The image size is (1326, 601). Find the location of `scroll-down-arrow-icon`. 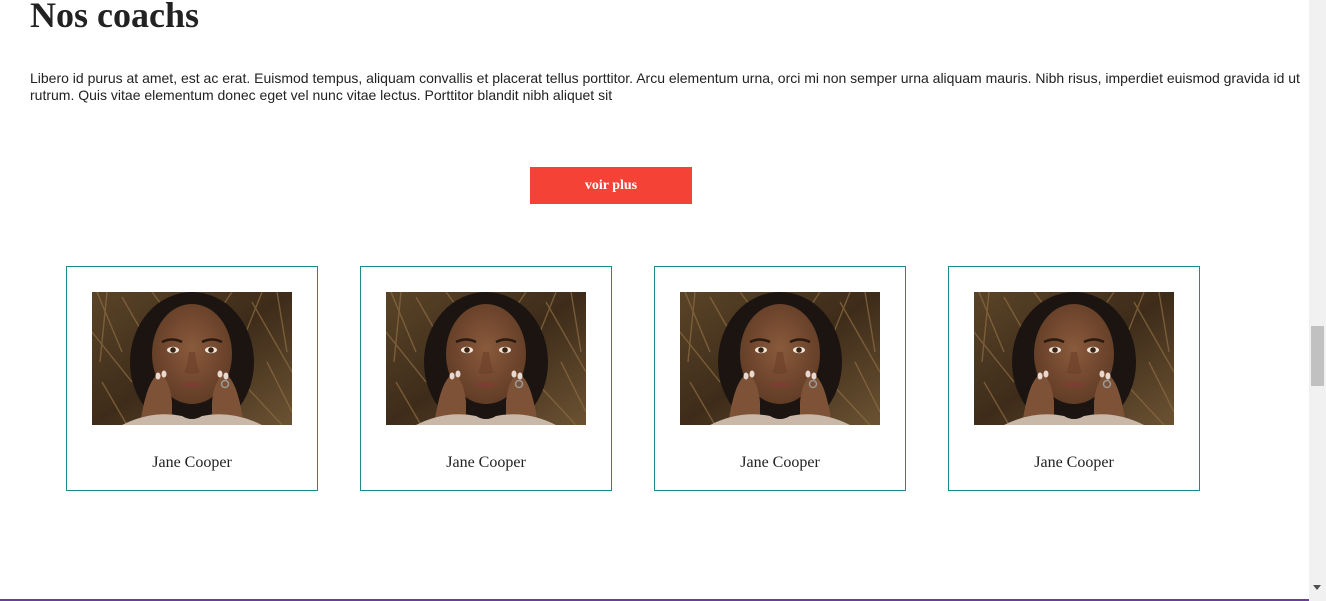

scroll-down-arrow-icon is located at coordinates (1317, 587).